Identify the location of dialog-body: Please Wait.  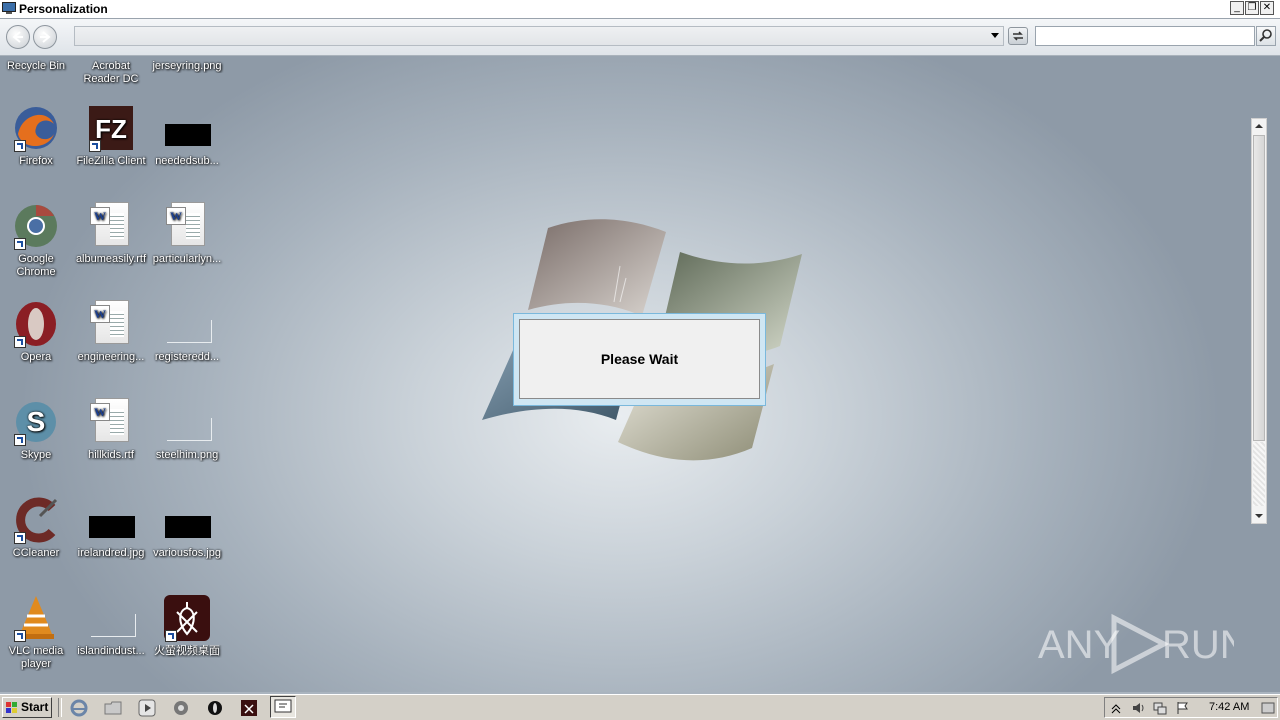
(639, 359).